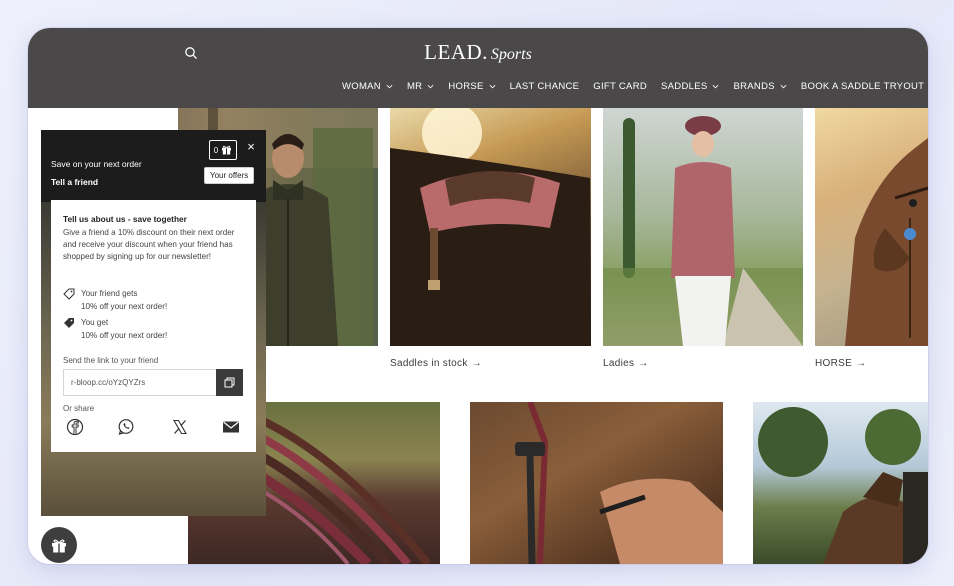 The image size is (954, 586). What do you see at coordinates (79, 408) in the screenshot?
I see `or-share-label: Or share` at bounding box center [79, 408].